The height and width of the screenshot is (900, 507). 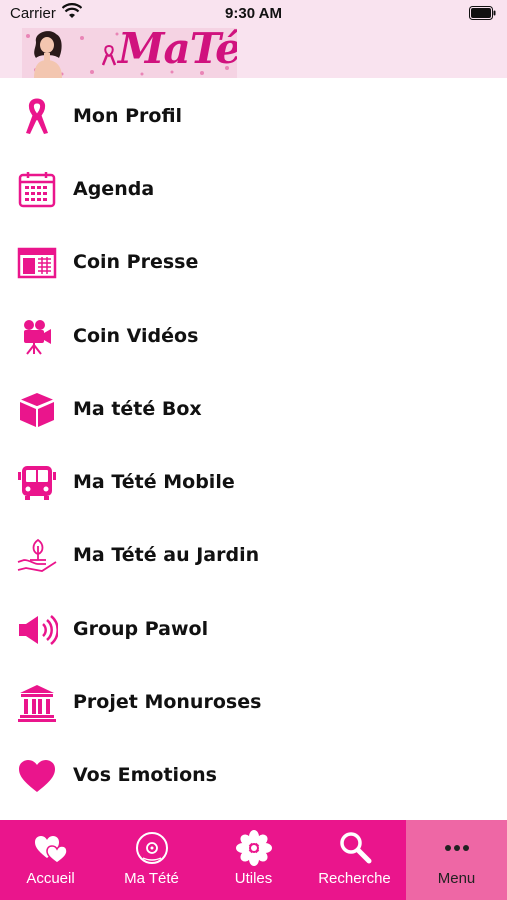 What do you see at coordinates (137, 408) in the screenshot?
I see `menu-item-label: Ma tété Box` at bounding box center [137, 408].